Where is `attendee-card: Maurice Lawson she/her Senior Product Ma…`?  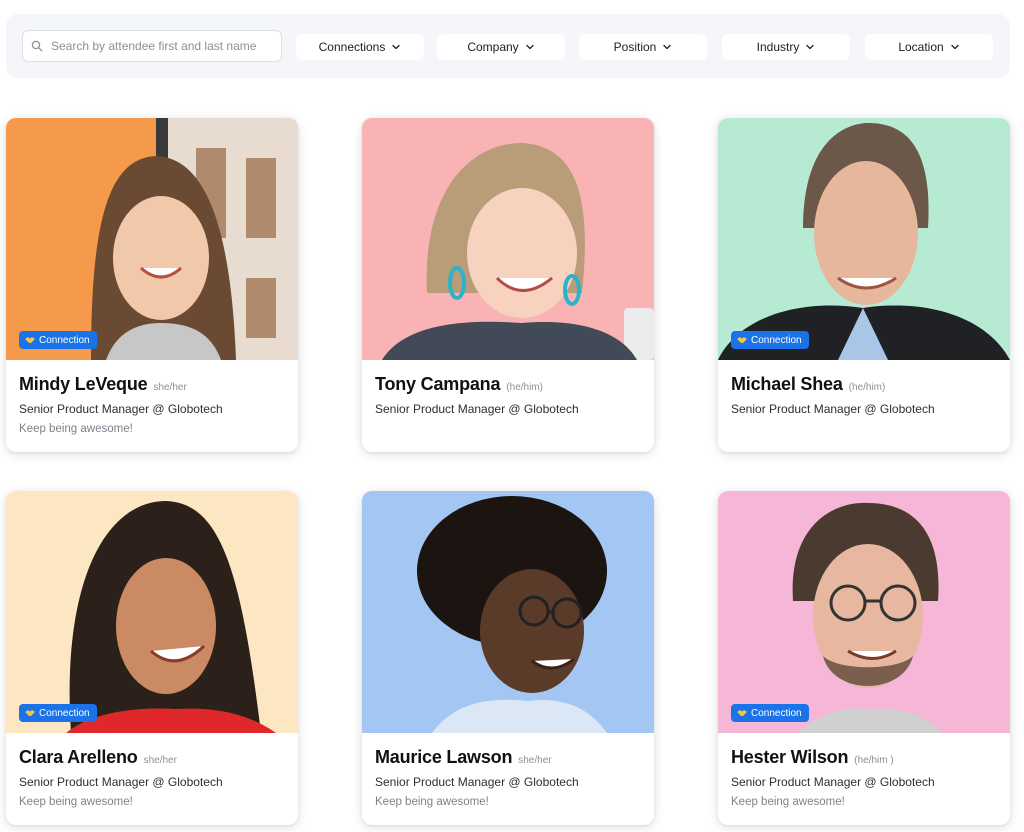
attendee-card: Maurice Lawson she/her Senior Product Ma… is located at coordinates (508, 658).